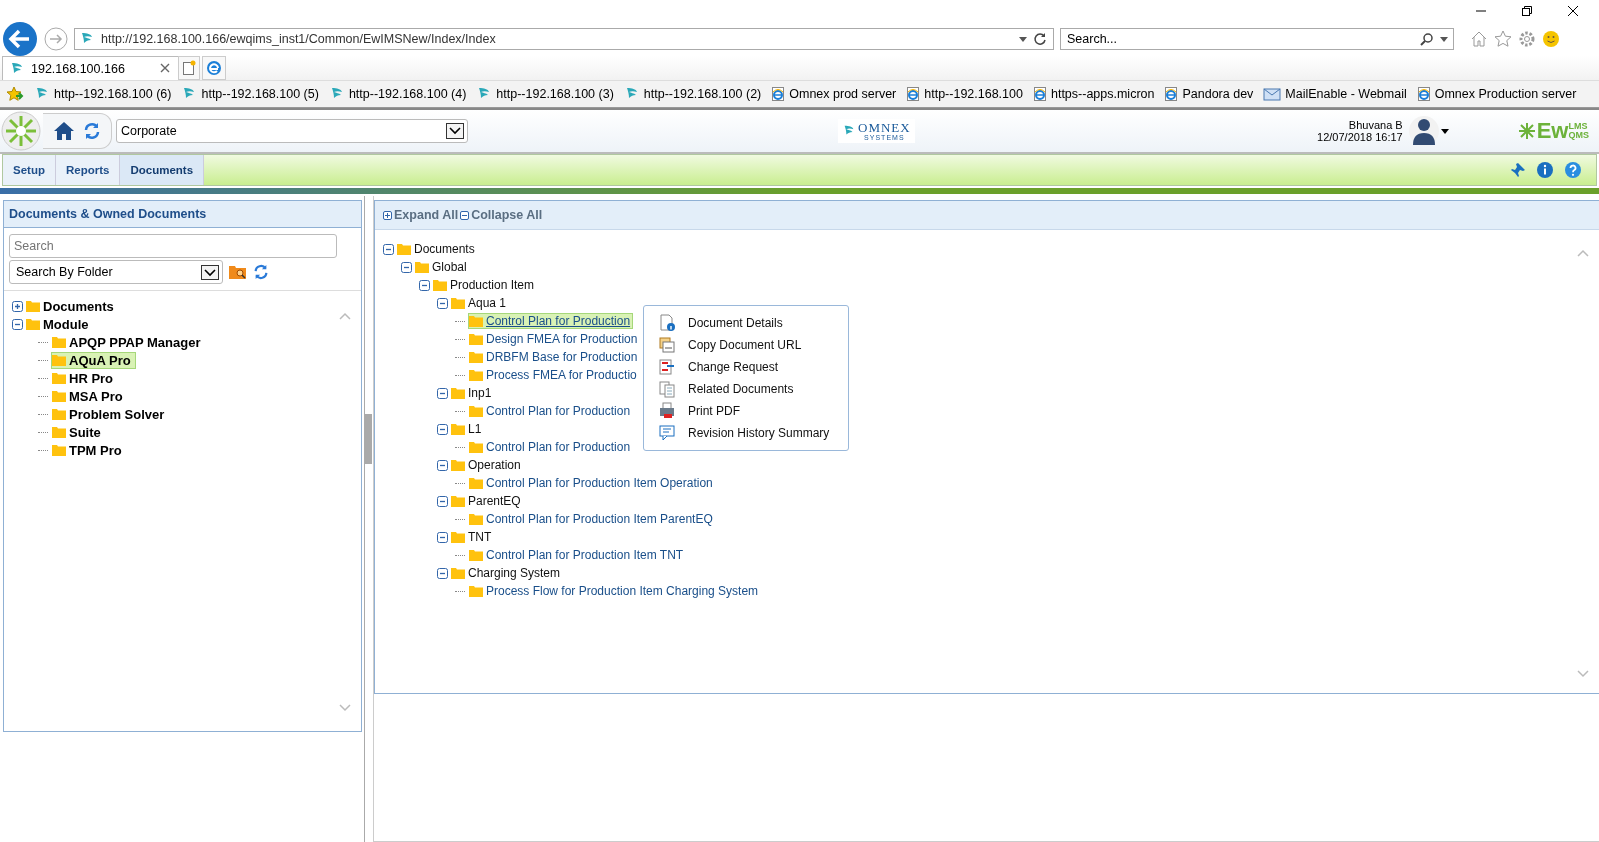 This screenshot has height=842, width=1599. Describe the element at coordinates (494, 465) in the screenshot. I see `tree-folder: Operation` at that location.